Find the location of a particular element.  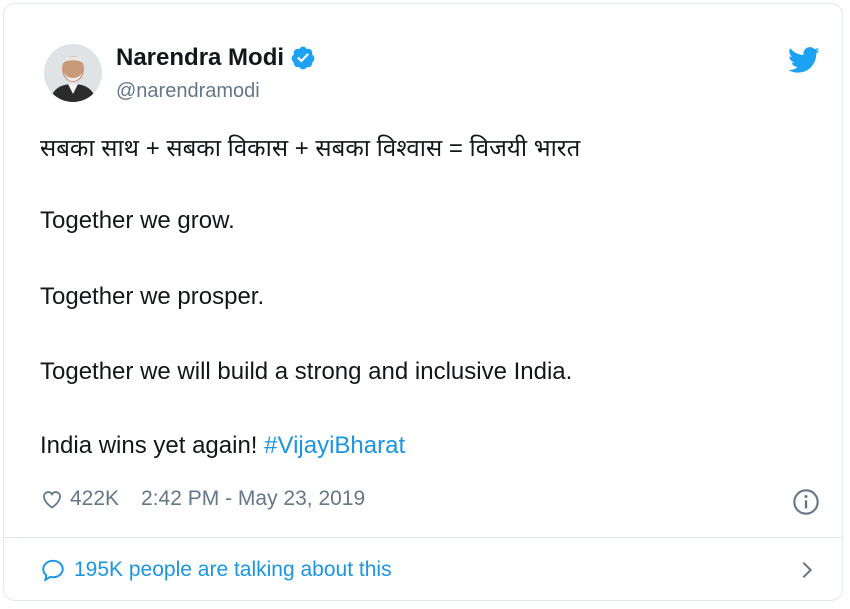

chevron-right-icon is located at coordinates (807, 570).